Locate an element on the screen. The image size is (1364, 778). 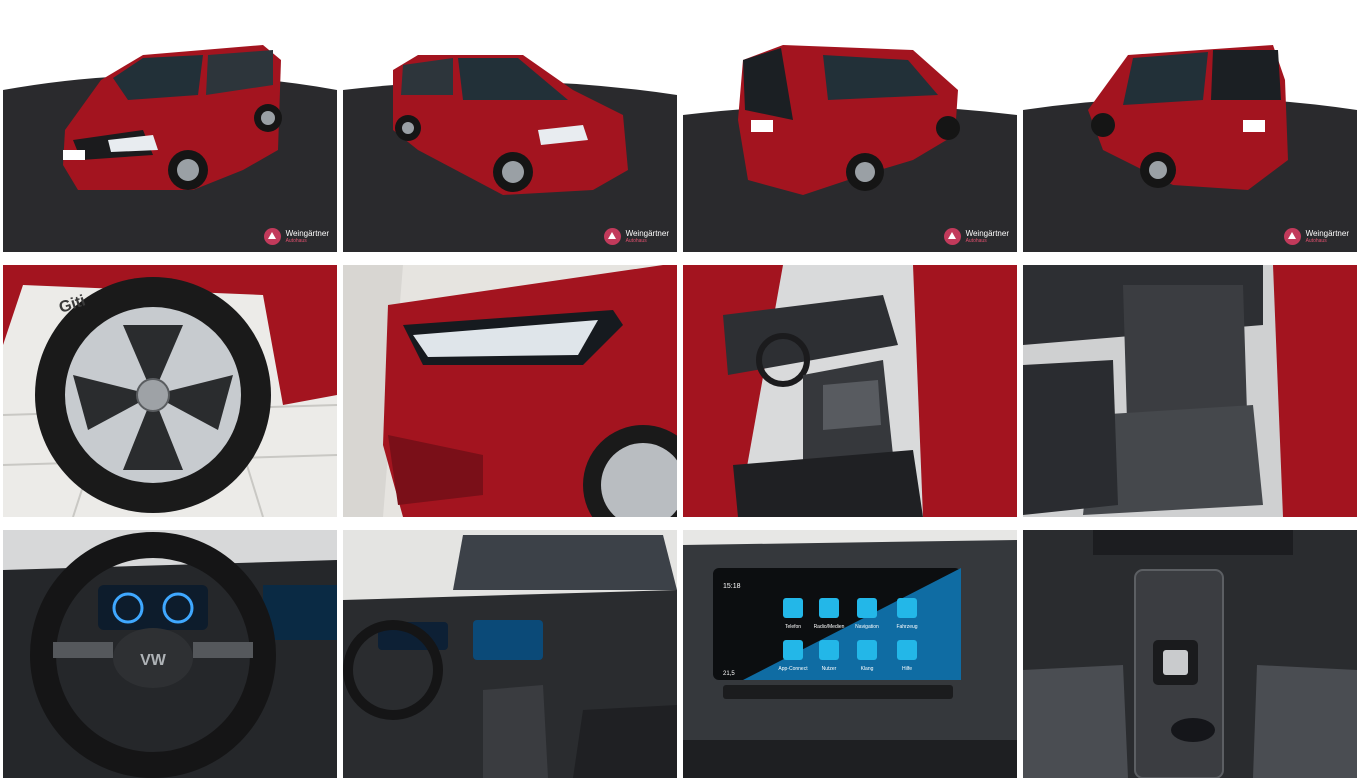
car-rear-left-image is located at coordinates (850, 126).